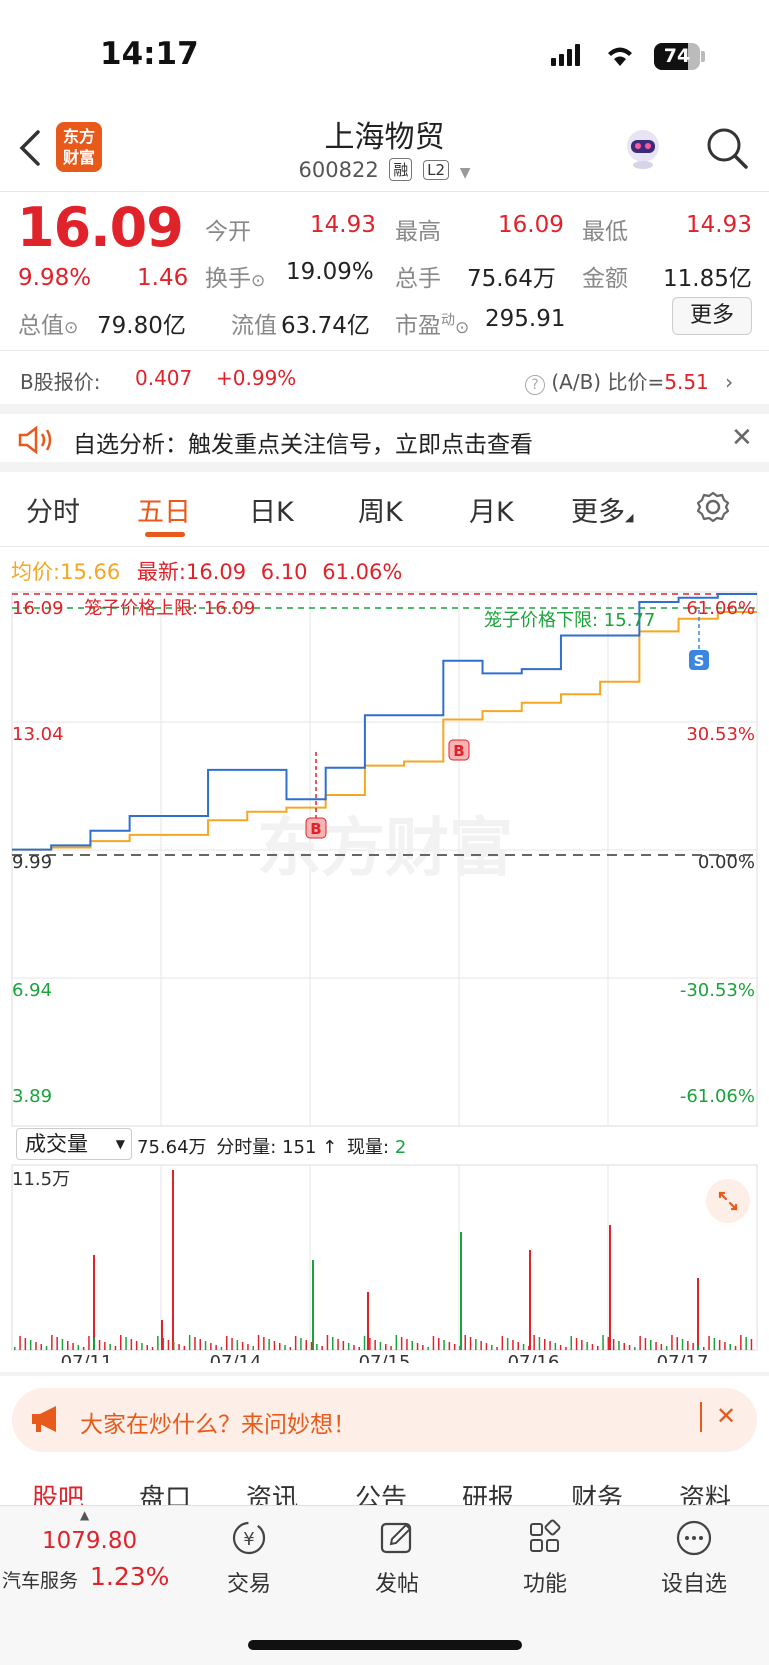  Describe the element at coordinates (90, 572) in the screenshot. I see `avg-price: 15.66` at that location.